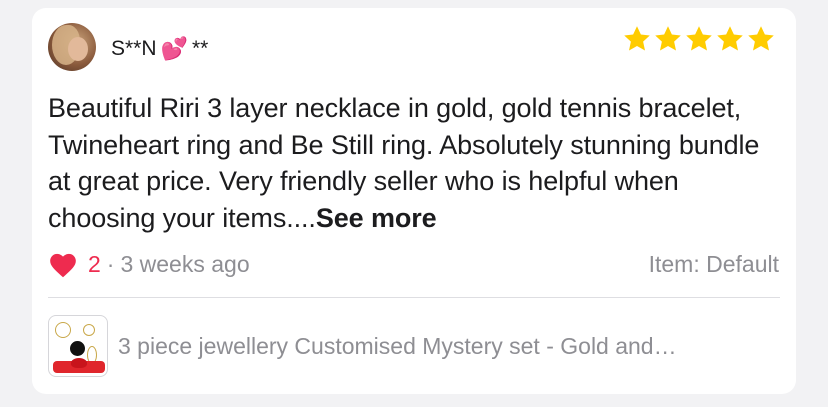 Image resolution: width=828 pixels, height=407 pixels. I want to click on user-avatar, so click(72, 47).